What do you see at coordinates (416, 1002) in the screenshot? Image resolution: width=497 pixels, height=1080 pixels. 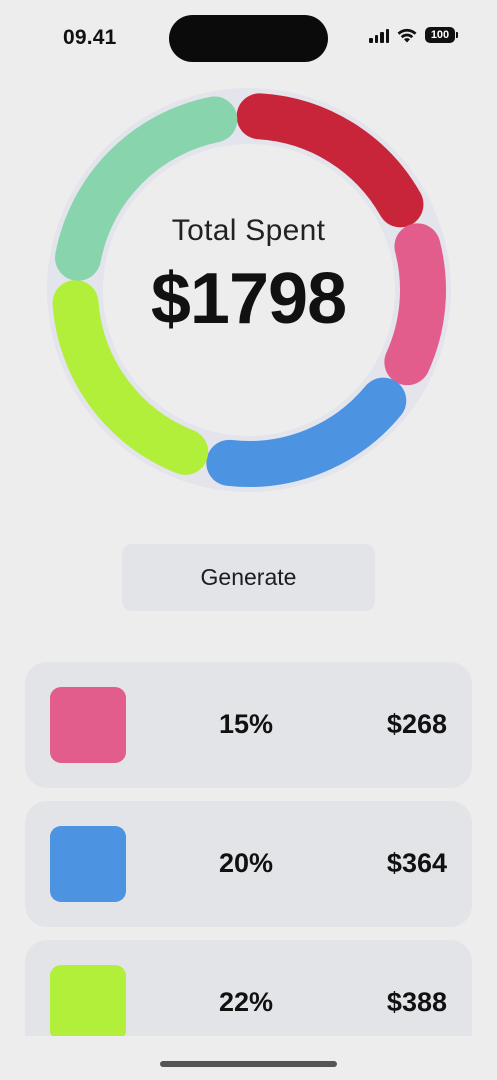 I see `category-amount: $388` at bounding box center [416, 1002].